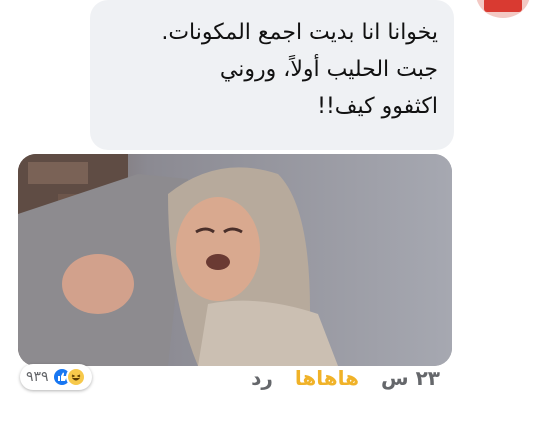 The height and width of the screenshot is (429, 540). Describe the element at coordinates (327, 378) in the screenshot. I see `reaction-button: هاهاها` at that location.